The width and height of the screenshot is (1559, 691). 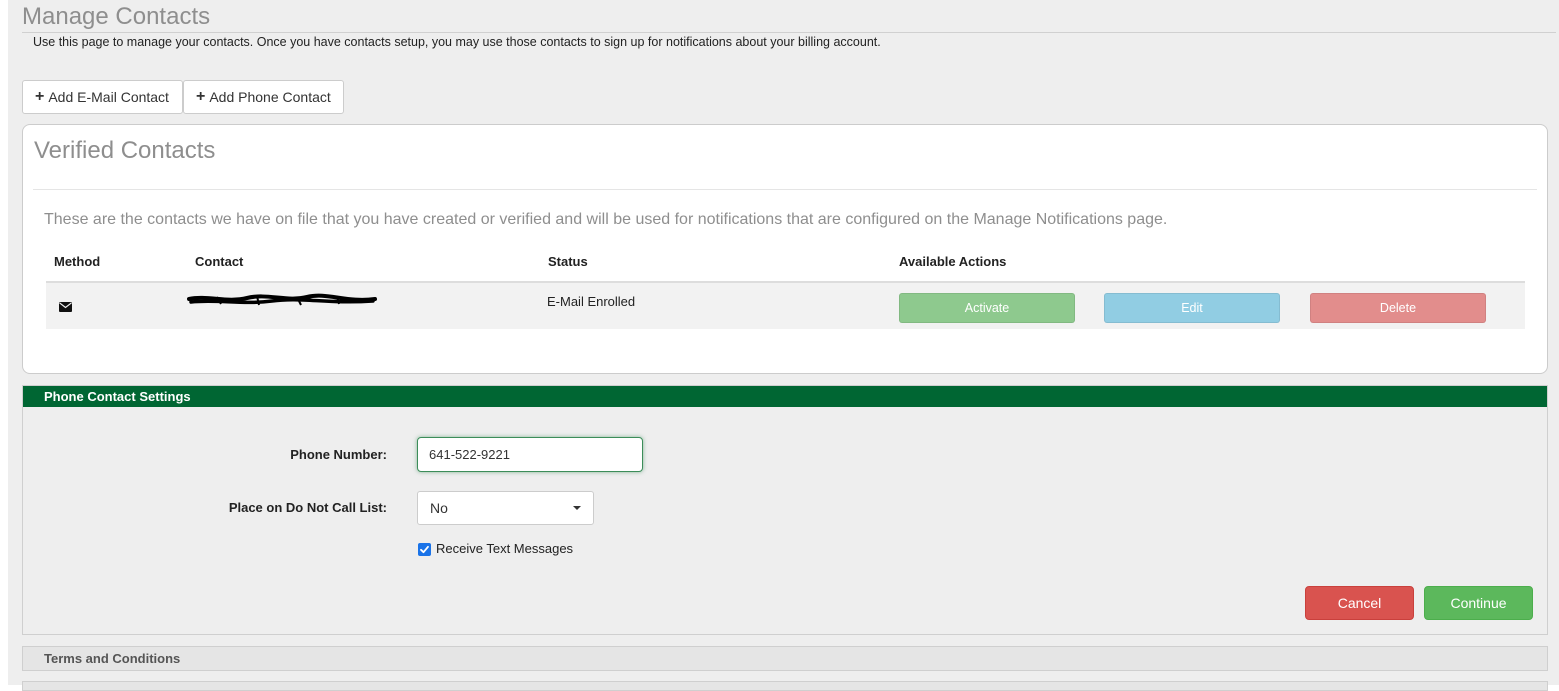 I want to click on phone-number-label: Phone Number:, so click(x=338, y=454).